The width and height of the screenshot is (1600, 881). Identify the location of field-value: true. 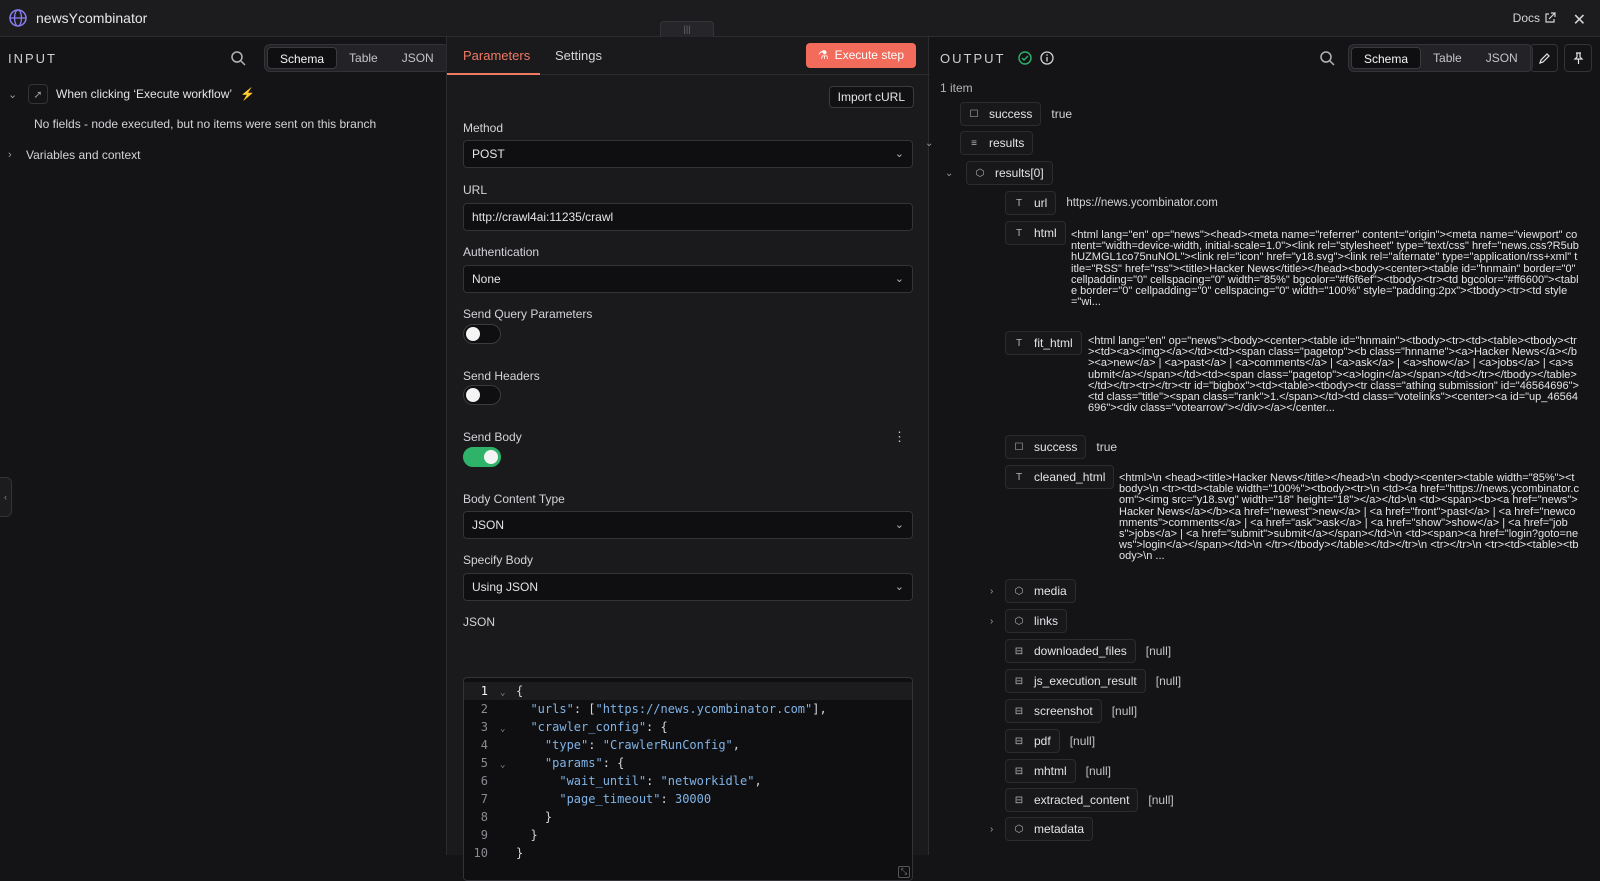
(1062, 114).